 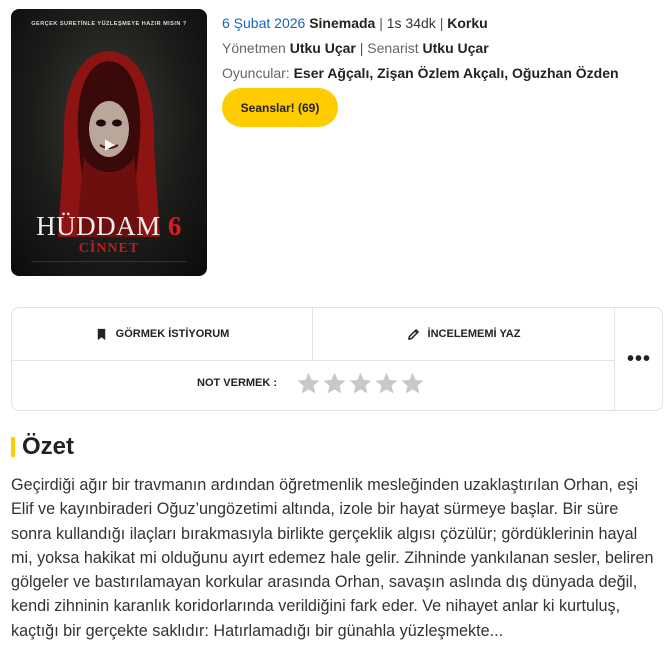 What do you see at coordinates (48, 446) in the screenshot?
I see `summary-title-text: Özet` at bounding box center [48, 446].